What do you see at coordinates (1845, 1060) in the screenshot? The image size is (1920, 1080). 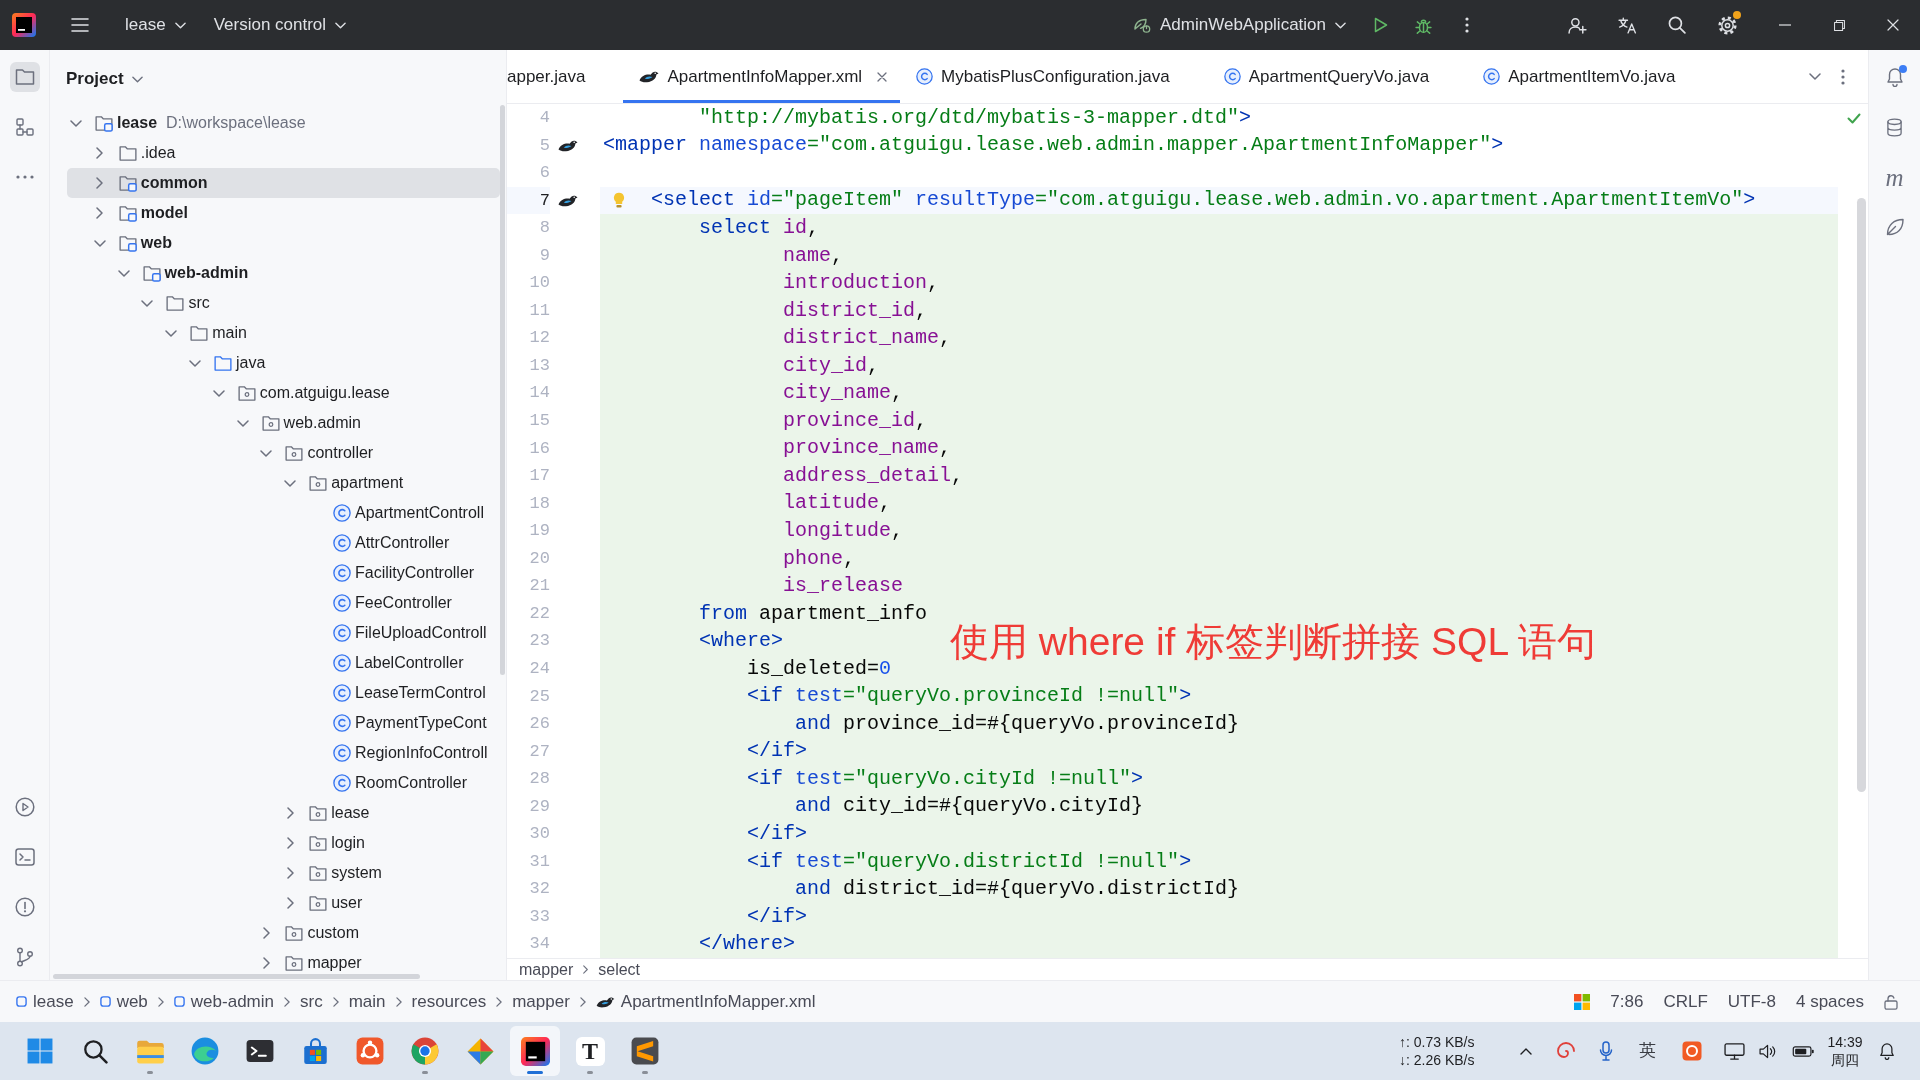 I see `clock-day: 周四` at bounding box center [1845, 1060].